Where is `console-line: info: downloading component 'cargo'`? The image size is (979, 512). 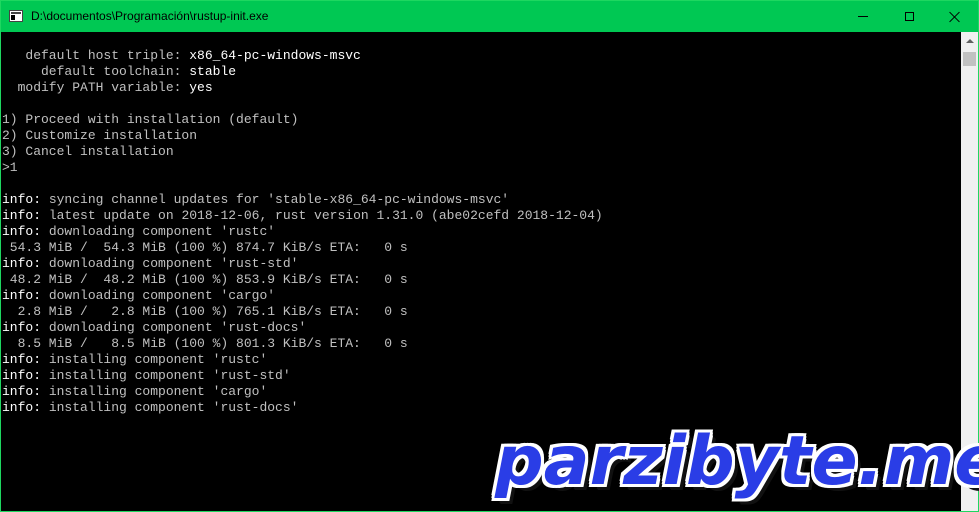
console-line: info: downloading component 'cargo' is located at coordinates (302, 296).